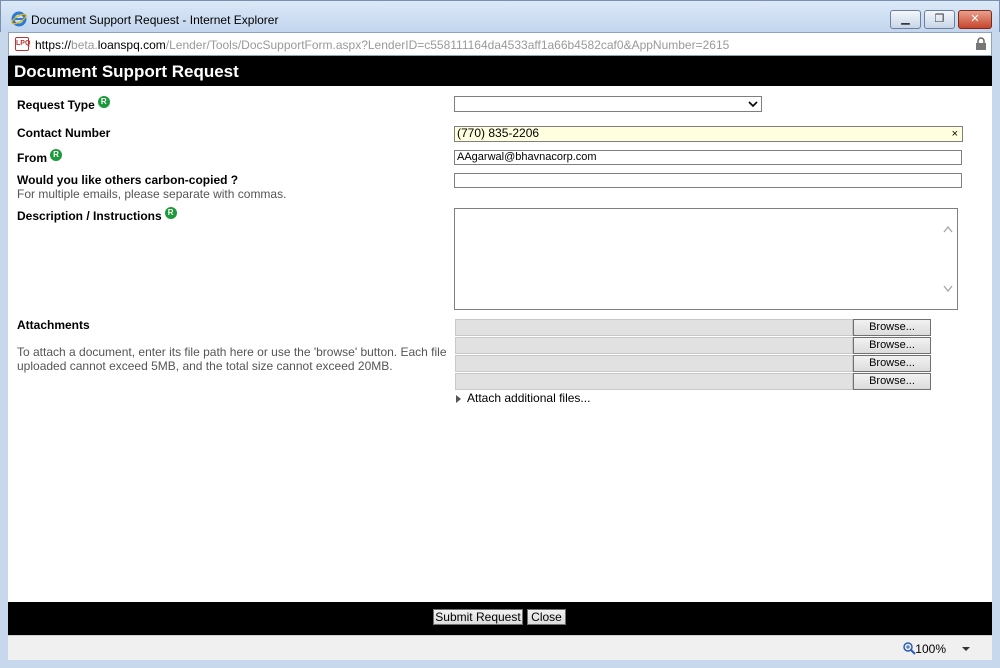 The height and width of the screenshot is (668, 1000). I want to click on attachments-label: Attachments, so click(53, 325).